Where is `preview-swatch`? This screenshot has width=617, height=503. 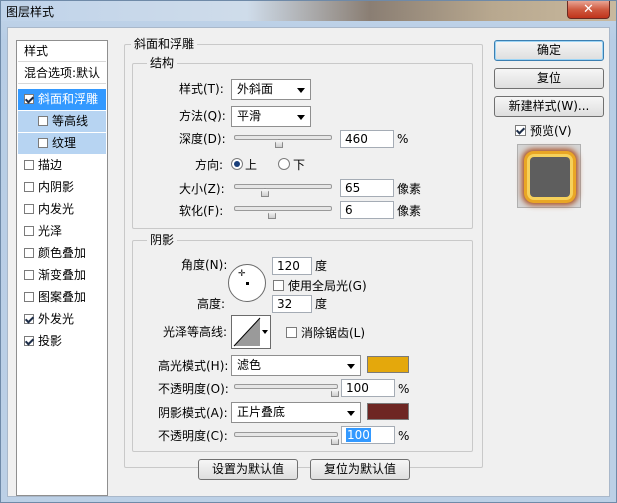 preview-swatch is located at coordinates (550, 177).